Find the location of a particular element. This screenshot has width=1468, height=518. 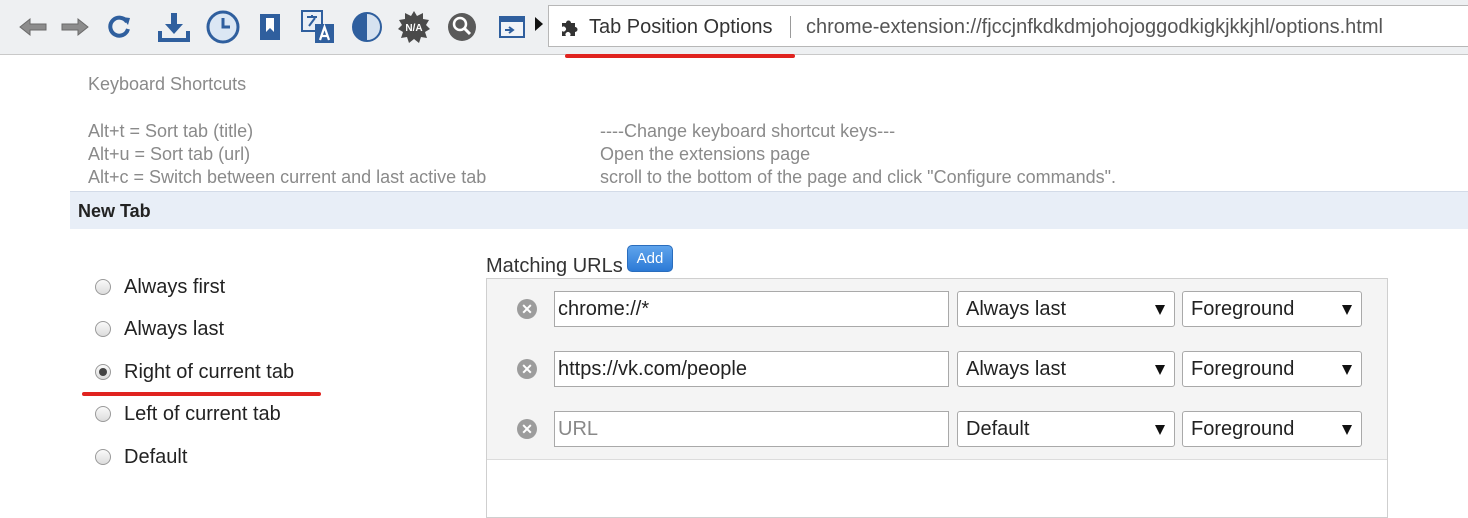

add-url-button: Add is located at coordinates (650, 258).